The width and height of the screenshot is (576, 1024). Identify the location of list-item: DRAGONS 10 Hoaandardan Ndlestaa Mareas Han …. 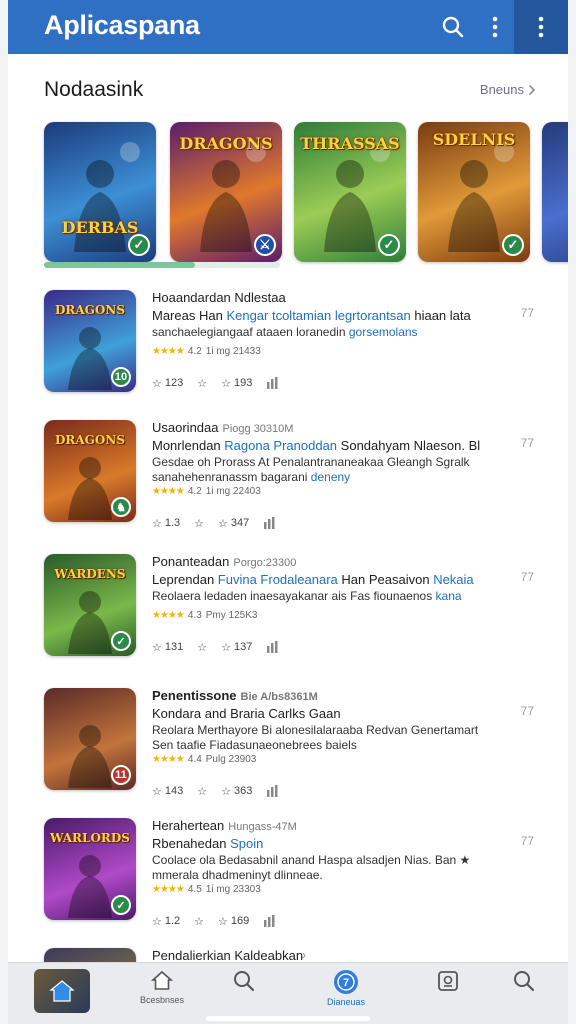
(294, 345).